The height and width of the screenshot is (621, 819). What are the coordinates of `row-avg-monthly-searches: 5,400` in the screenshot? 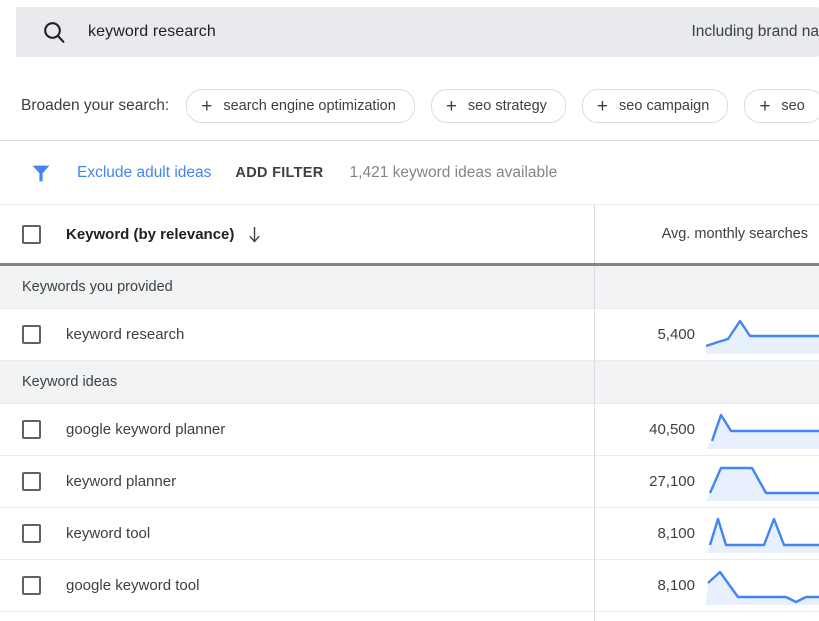 It's located at (676, 334).